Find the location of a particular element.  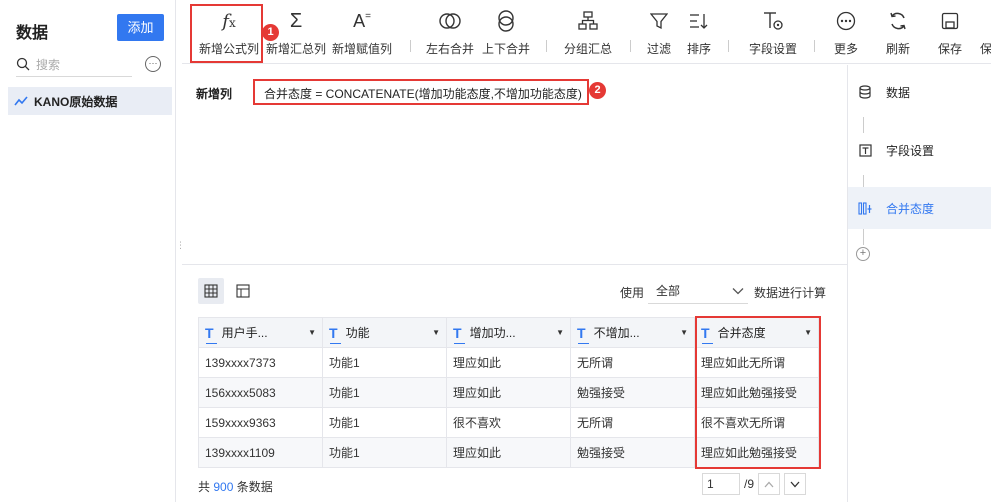

truncated-toolbar-button: 保 is located at coordinates (985, 34).